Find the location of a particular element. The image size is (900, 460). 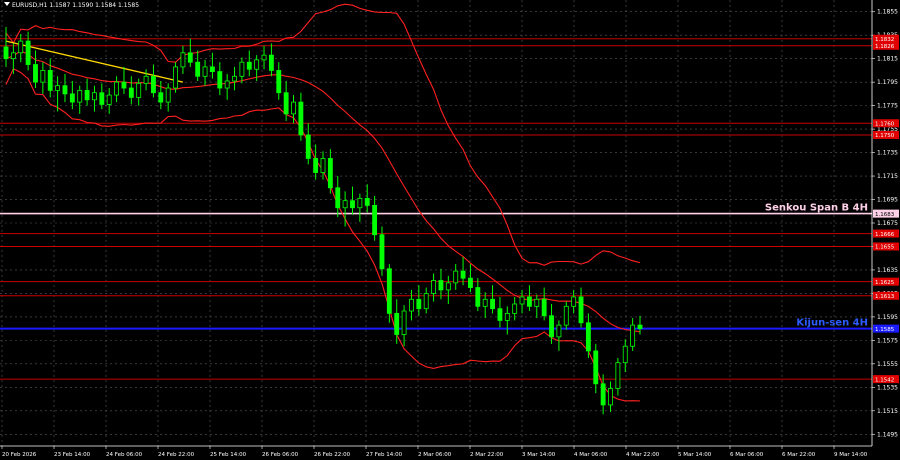

y-tick-label: 1.1635 is located at coordinates (887, 270).